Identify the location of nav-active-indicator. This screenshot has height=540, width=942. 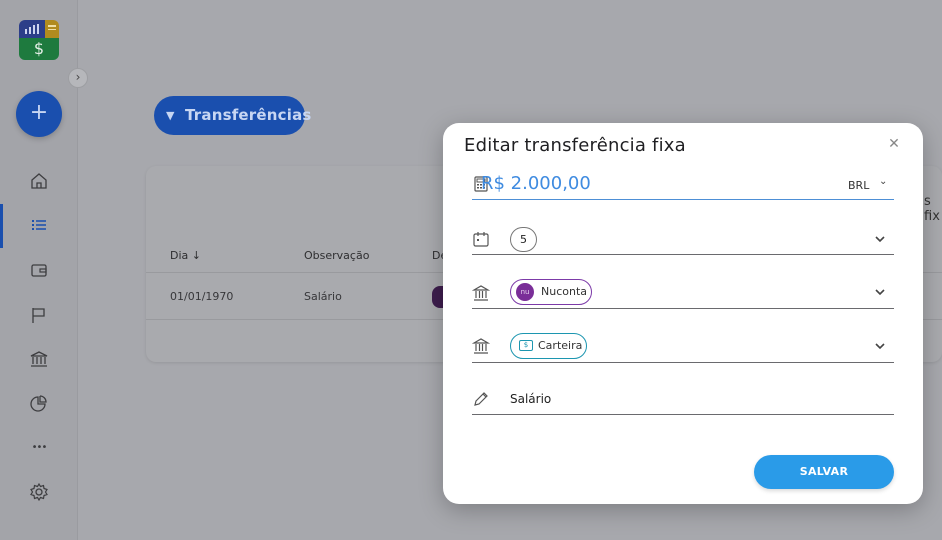
(1, 226).